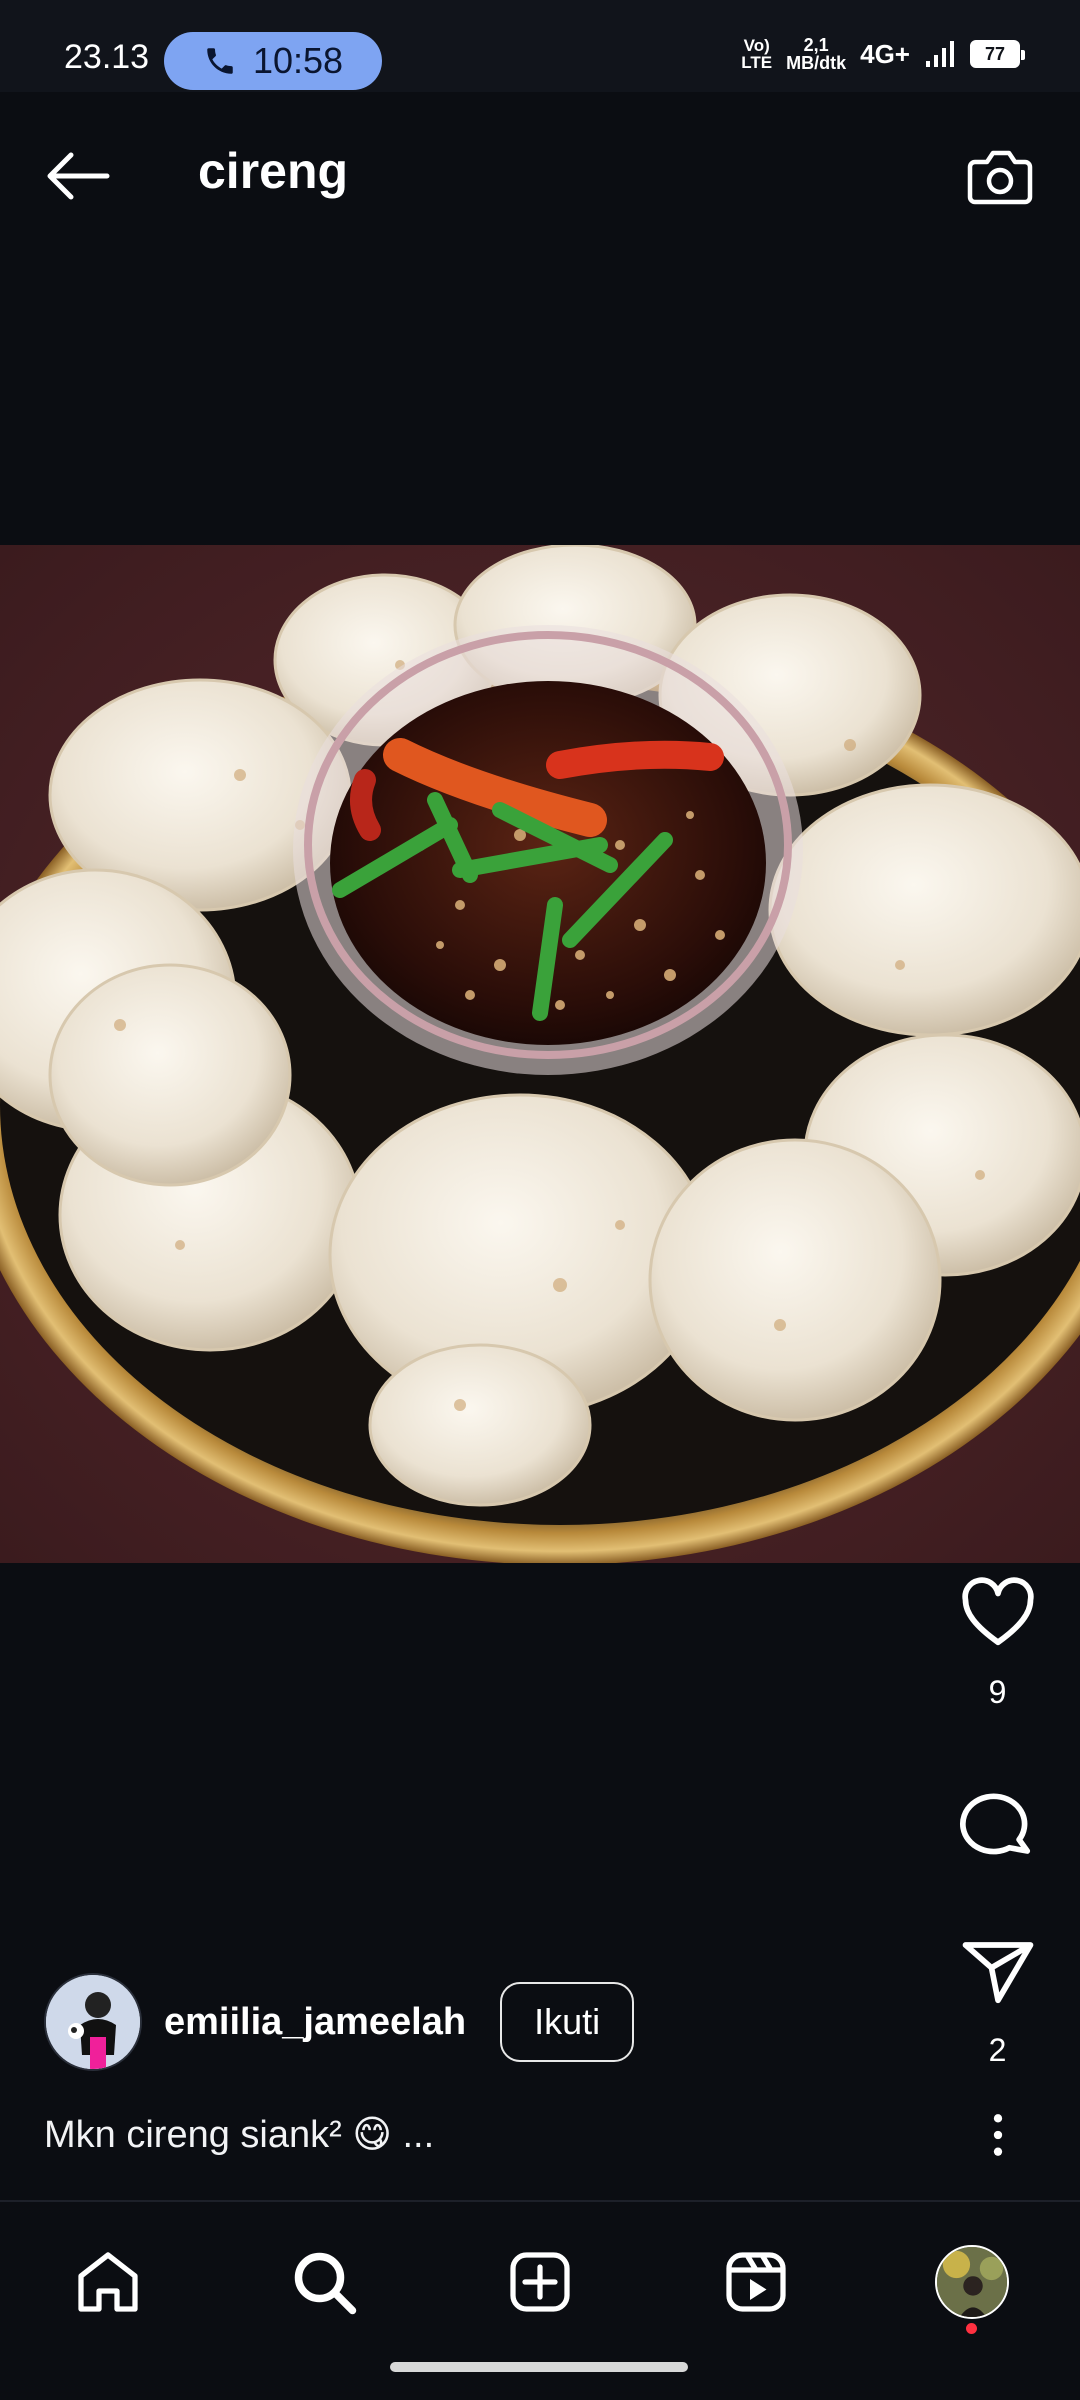 Image resolution: width=1080 pixels, height=2400 pixels. I want to click on home-icon, so click(108, 2282).